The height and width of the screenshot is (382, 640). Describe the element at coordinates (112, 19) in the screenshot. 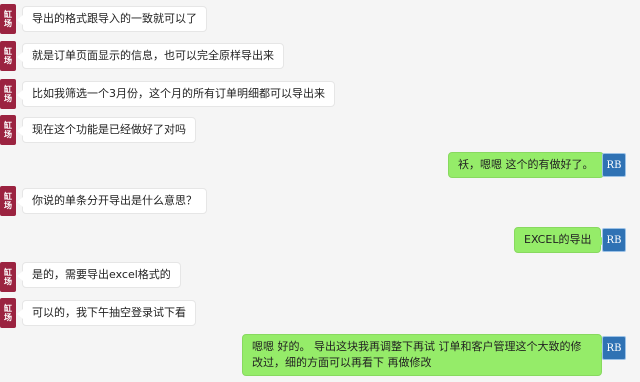

I see `message-bubble: 导出的格式跟导入的一致就可以了` at that location.